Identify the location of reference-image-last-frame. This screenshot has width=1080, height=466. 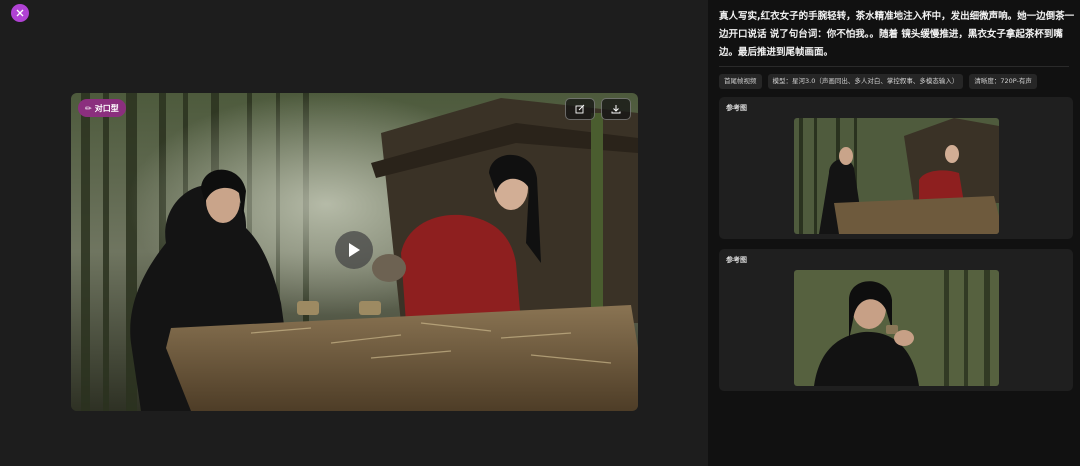
(896, 328).